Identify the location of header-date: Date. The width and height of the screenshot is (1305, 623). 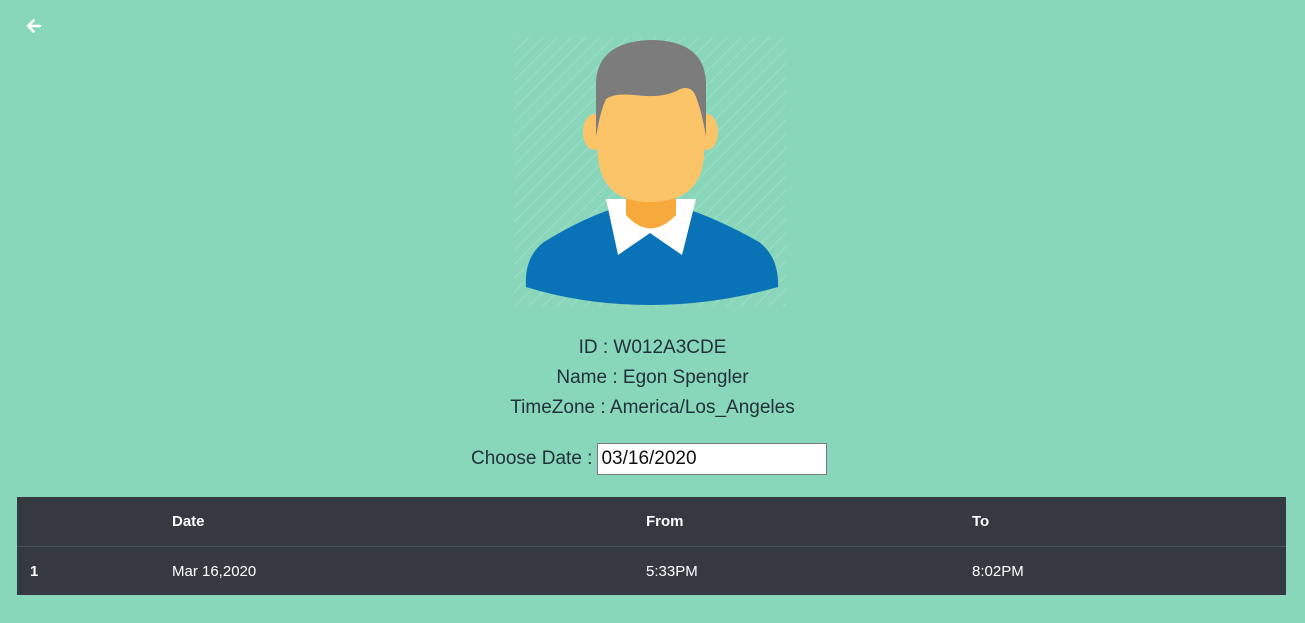
(188, 521).